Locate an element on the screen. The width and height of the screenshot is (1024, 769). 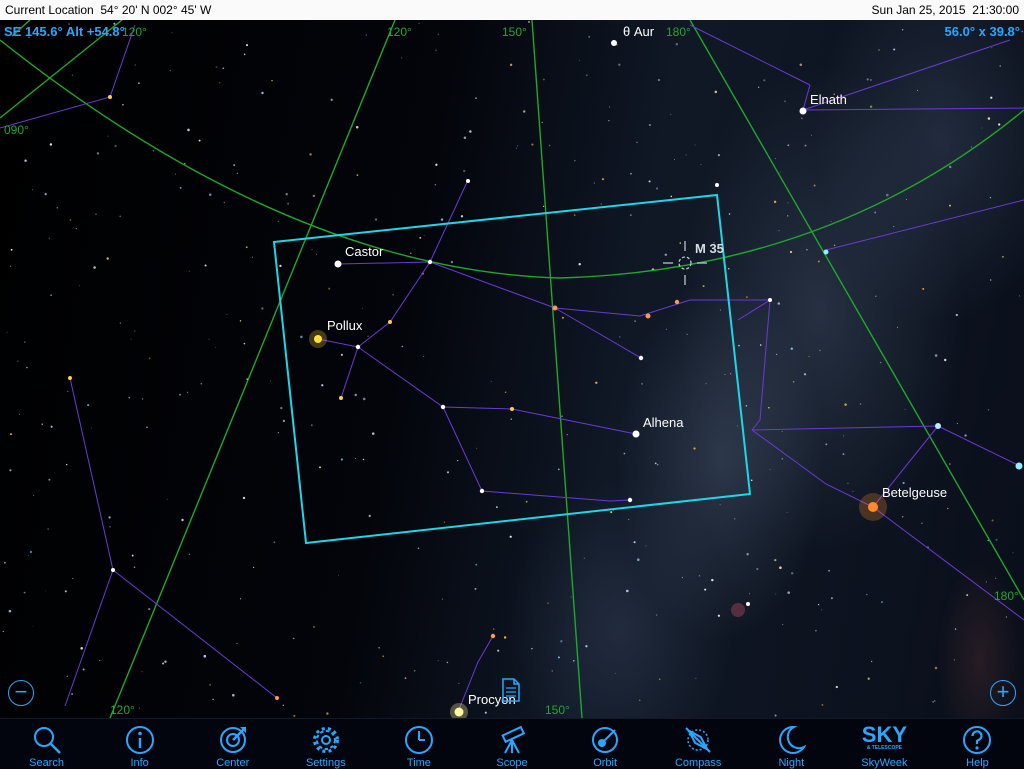
info-button: Info is located at coordinates (139, 744).